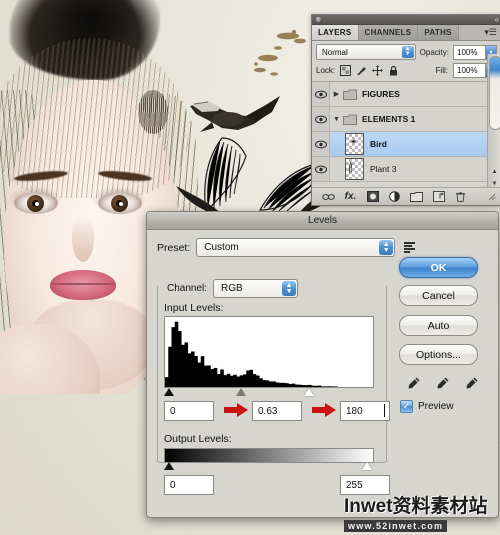  I want to click on preview-checkbox: ✓, so click(406, 406).